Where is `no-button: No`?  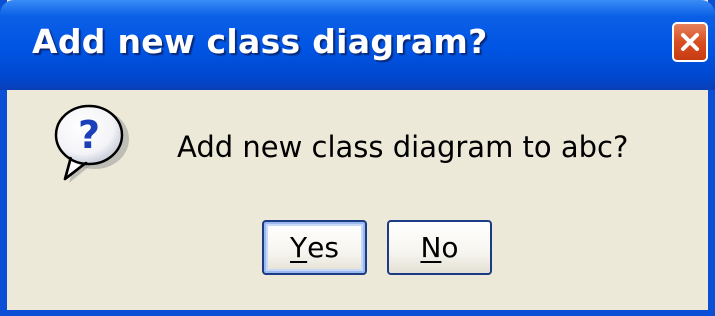 no-button: No is located at coordinates (439, 247).